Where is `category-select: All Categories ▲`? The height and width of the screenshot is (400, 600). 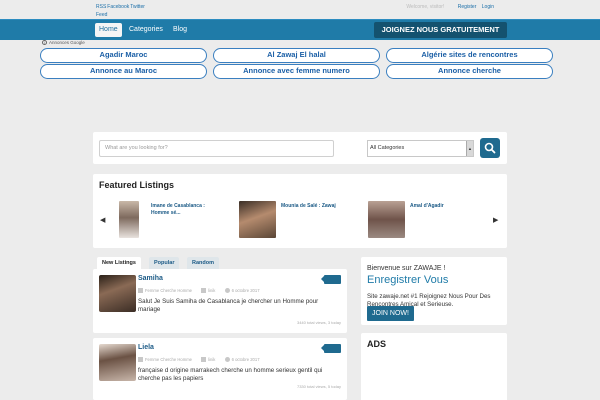
category-select: All Categories ▲ is located at coordinates (420, 148).